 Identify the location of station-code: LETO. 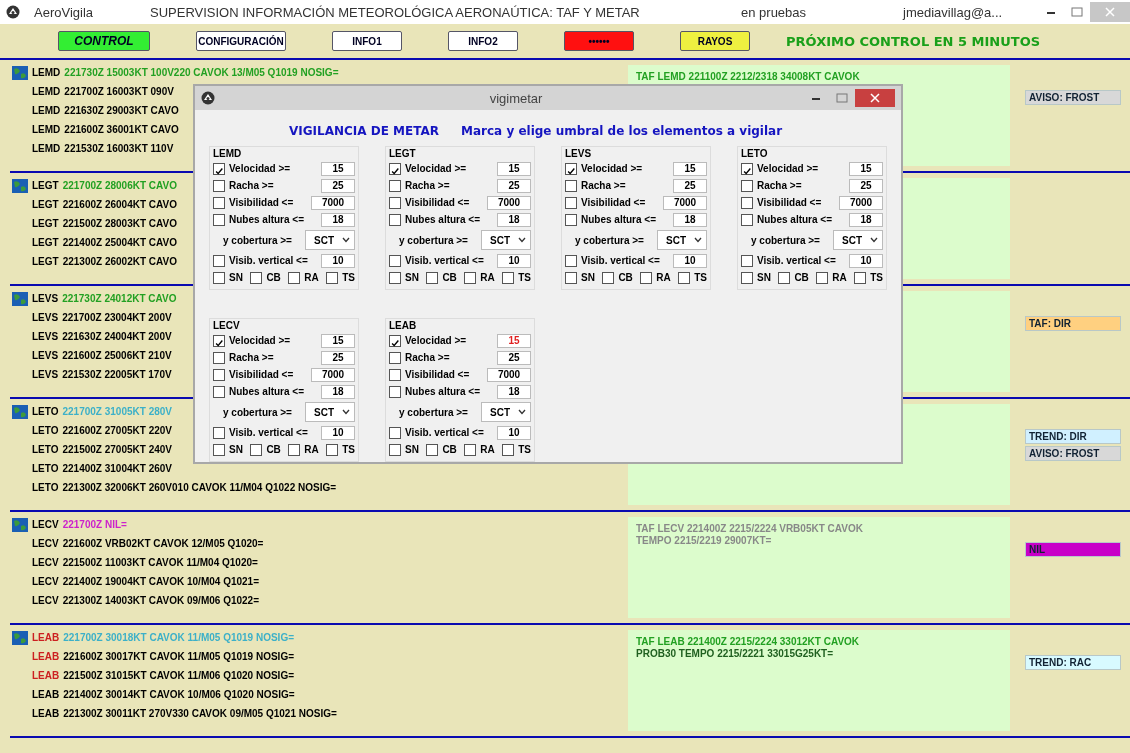
(45, 411).